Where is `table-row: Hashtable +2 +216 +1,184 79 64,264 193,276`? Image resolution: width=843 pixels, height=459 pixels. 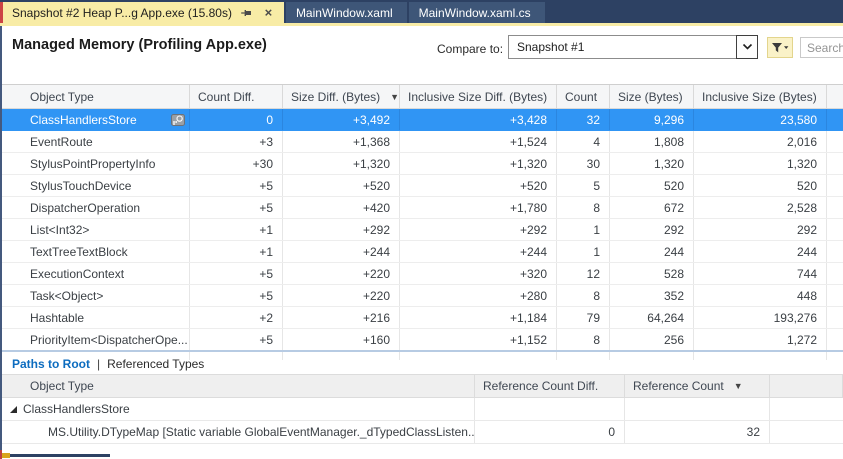 table-row: Hashtable +2 +216 +1,184 79 64,264 193,276 is located at coordinates (422, 318).